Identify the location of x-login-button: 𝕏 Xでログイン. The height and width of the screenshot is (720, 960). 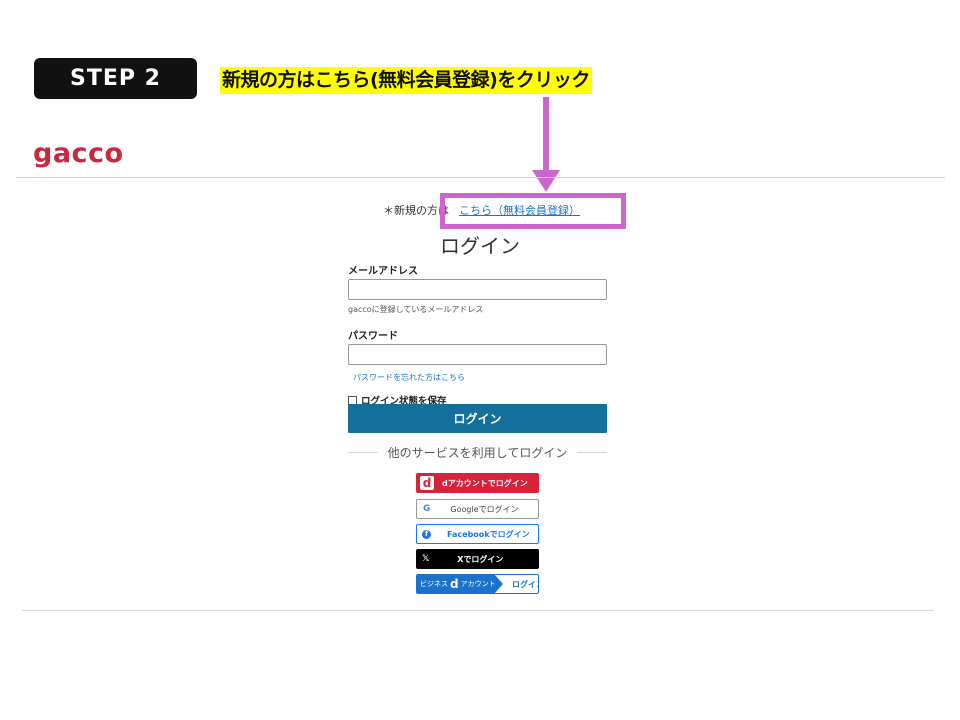
(477, 559).